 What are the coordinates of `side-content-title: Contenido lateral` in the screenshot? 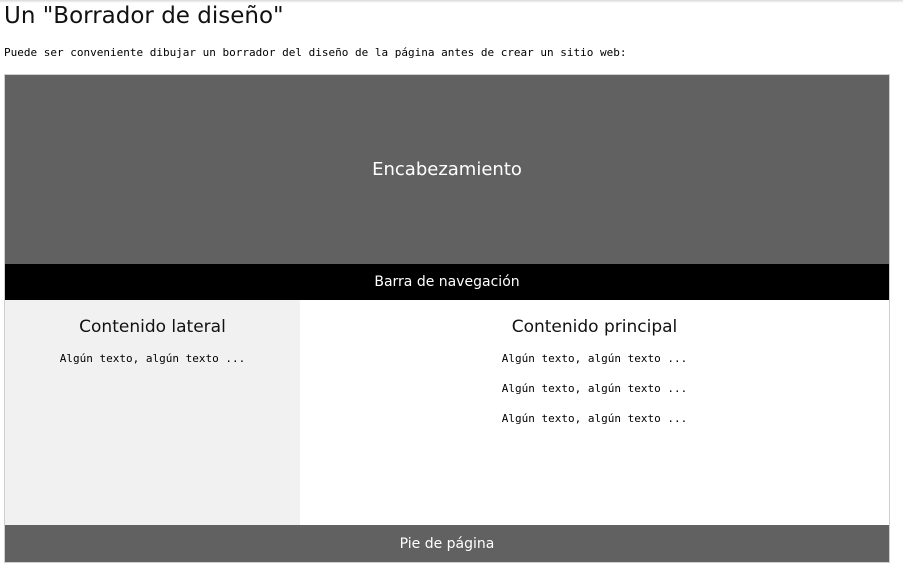 It's located at (152, 327).